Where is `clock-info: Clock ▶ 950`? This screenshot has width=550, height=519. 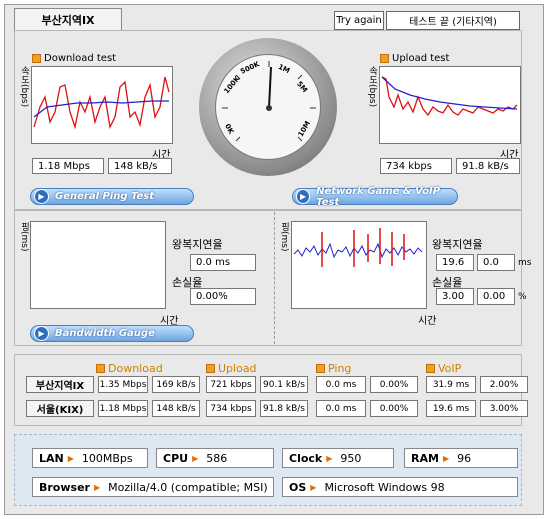
clock-info: Clock ▶ 950 is located at coordinates (338, 458).